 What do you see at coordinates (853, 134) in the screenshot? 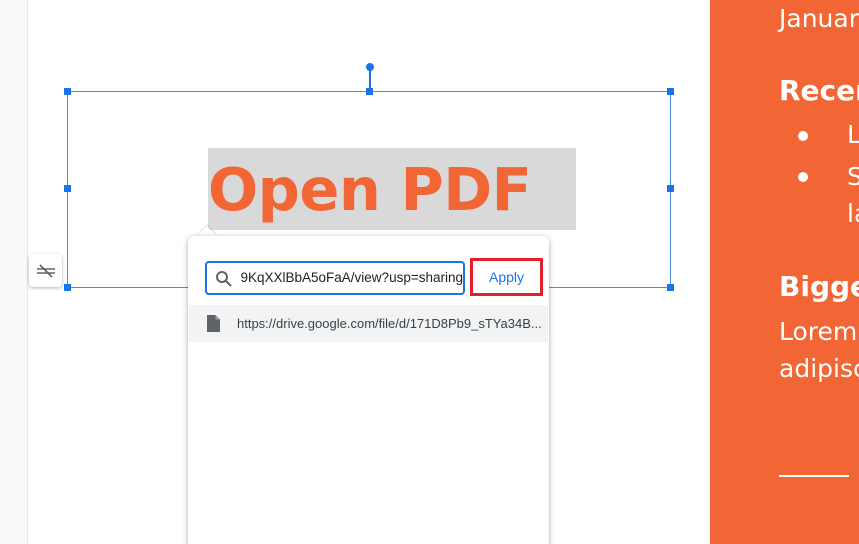
I see `bullet-item: L` at bounding box center [853, 134].